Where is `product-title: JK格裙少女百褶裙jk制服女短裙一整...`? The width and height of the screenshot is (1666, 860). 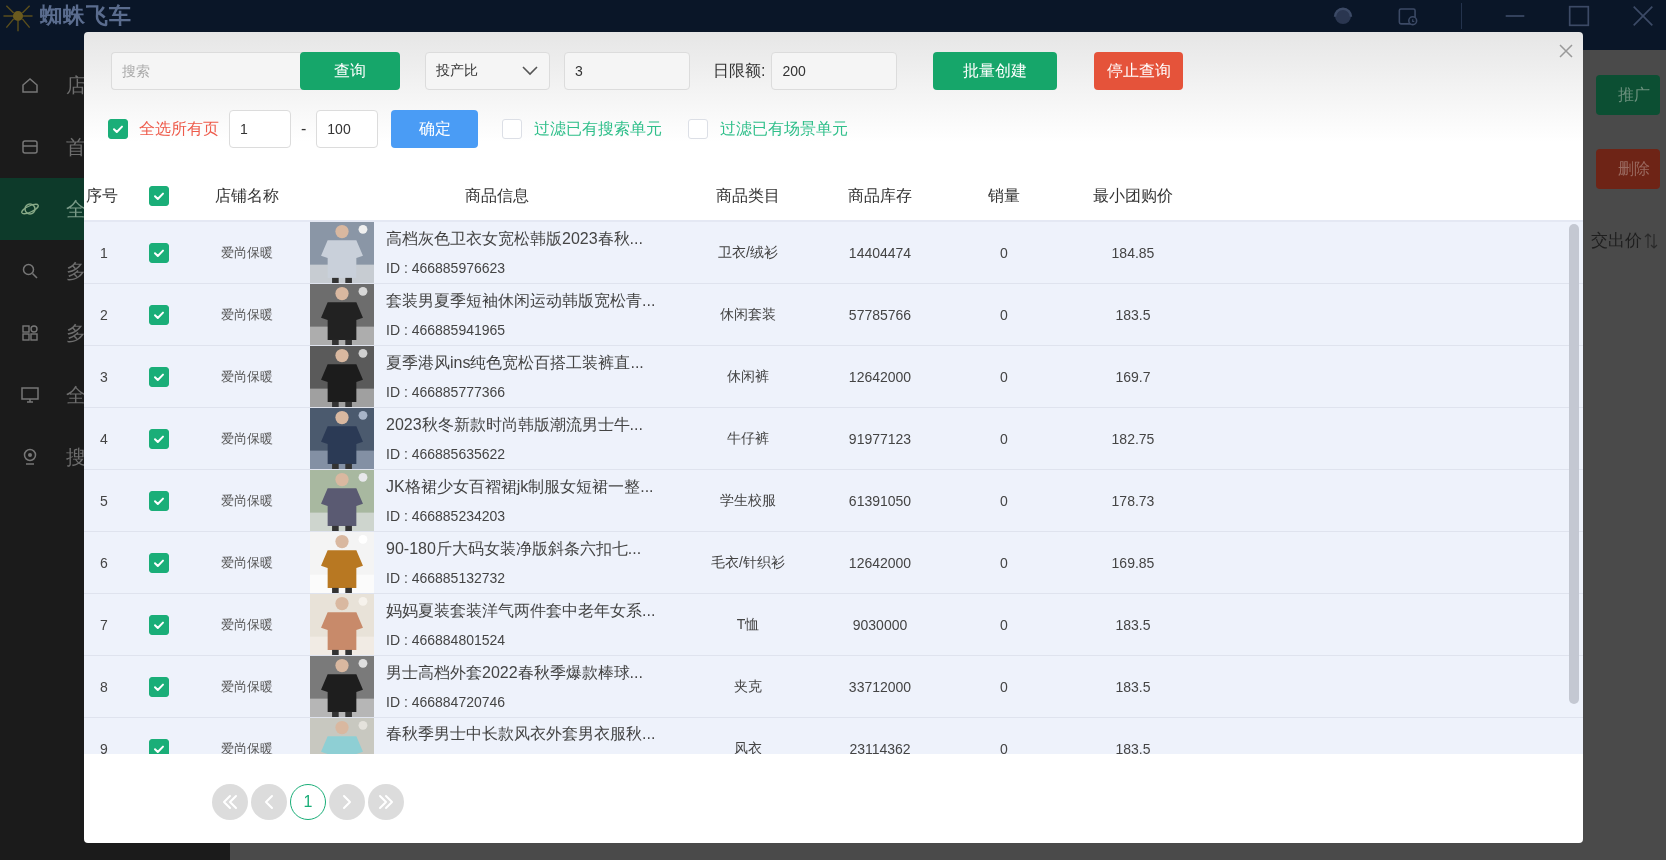
product-title: JK格裙少女百褶裙jk制服女短裙一整... is located at coordinates (520, 487).